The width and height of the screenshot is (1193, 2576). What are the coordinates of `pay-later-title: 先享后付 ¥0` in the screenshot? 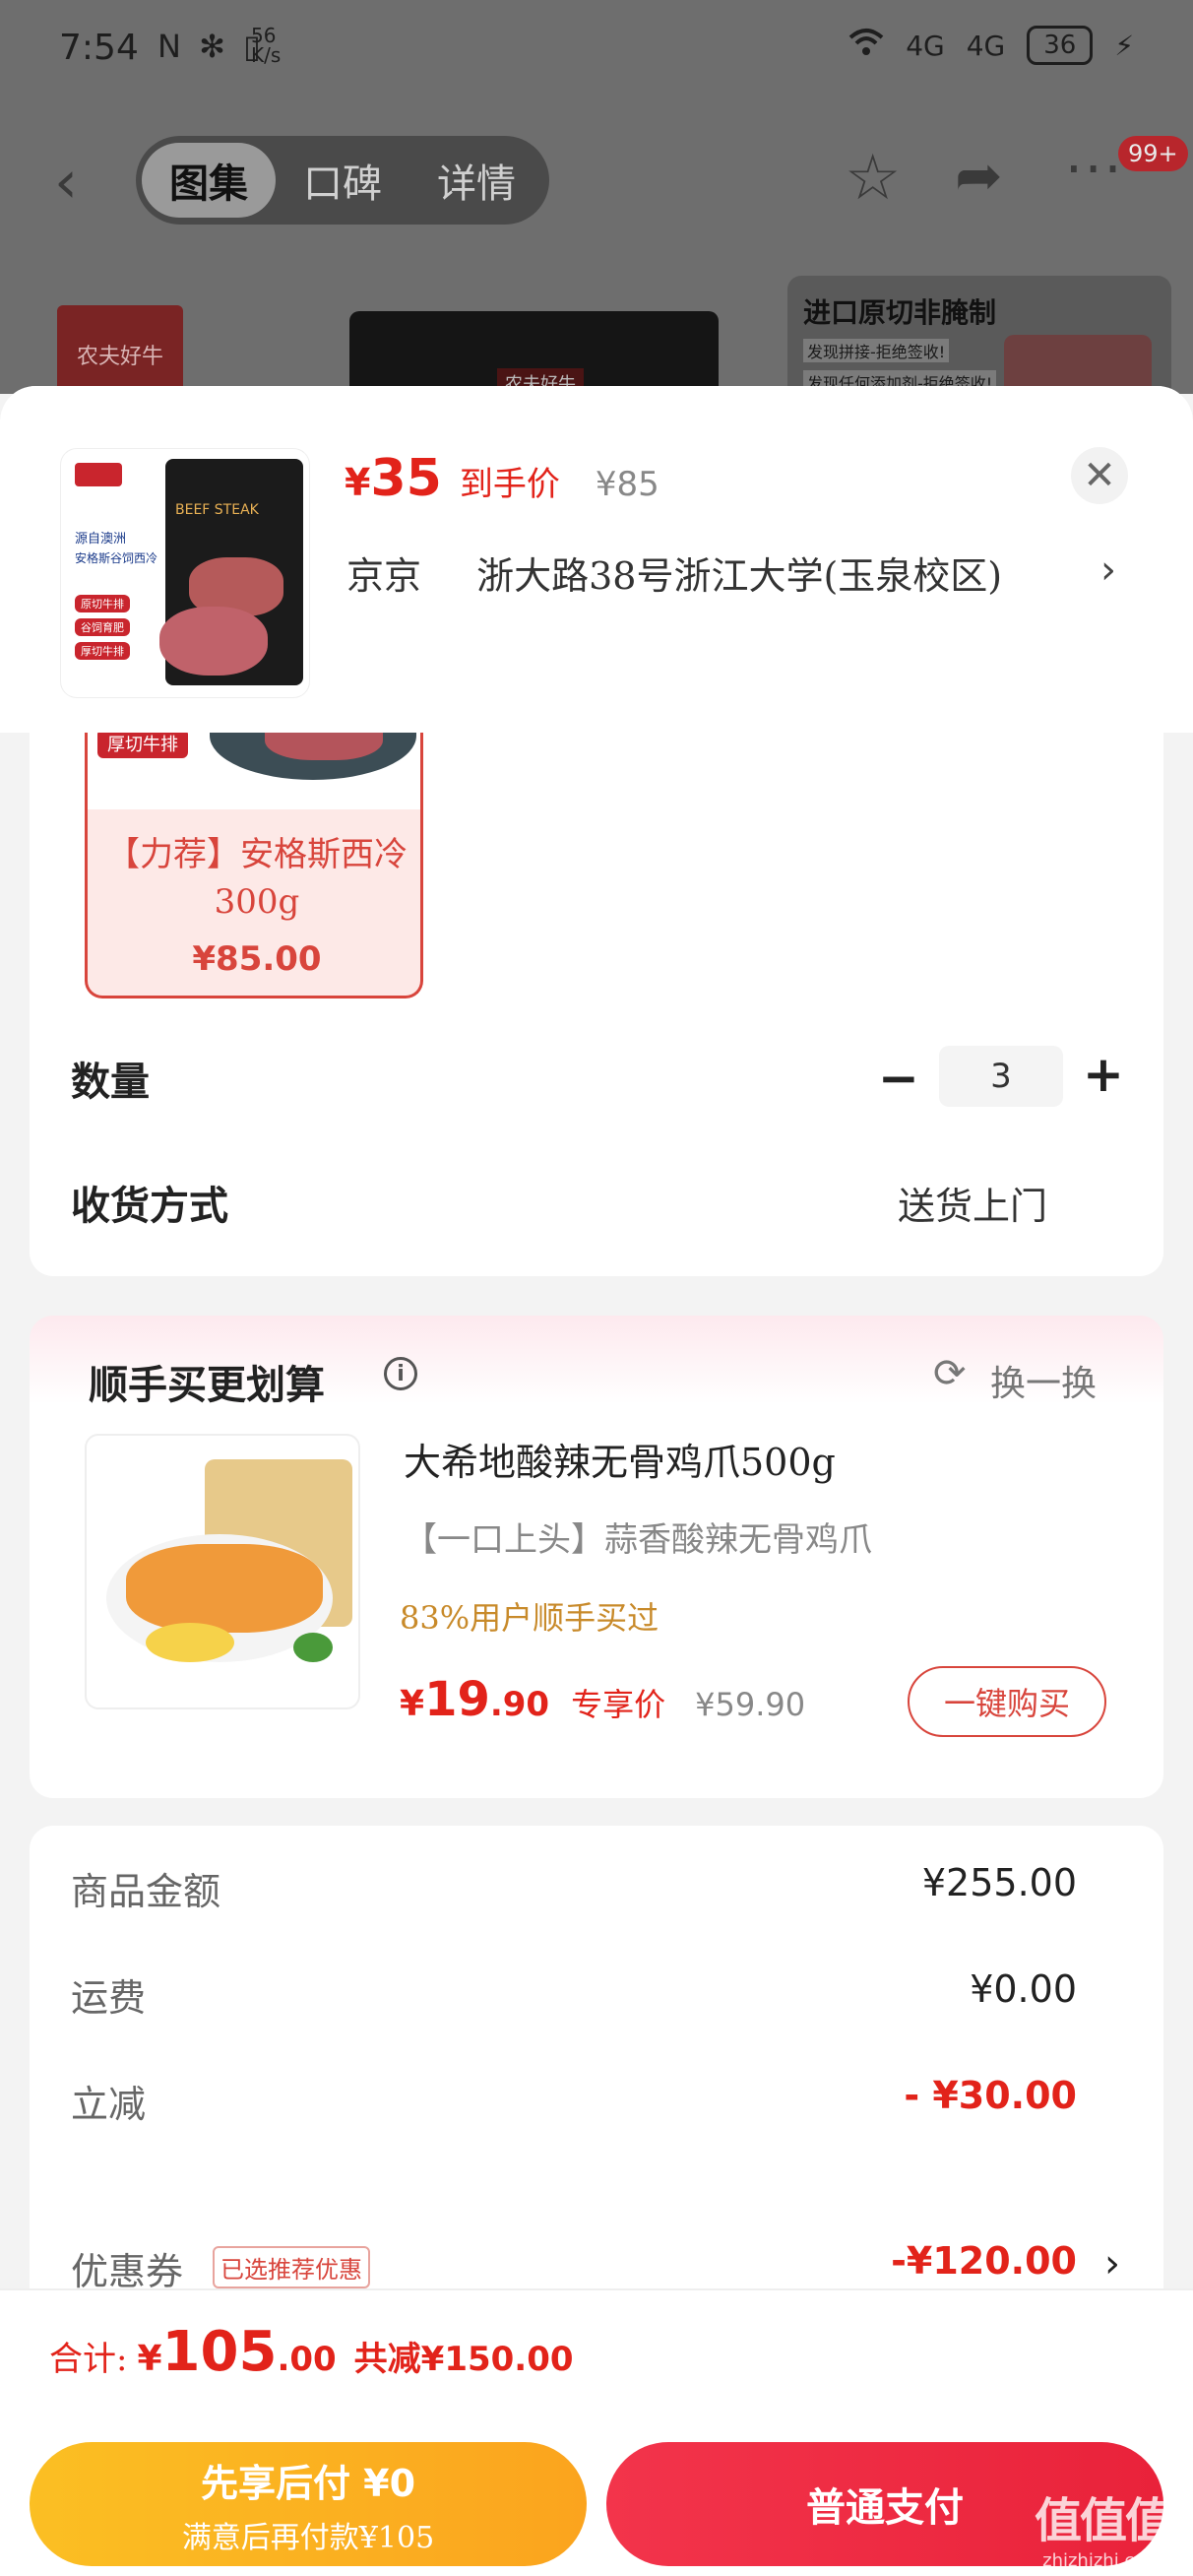 It's located at (308, 2483).